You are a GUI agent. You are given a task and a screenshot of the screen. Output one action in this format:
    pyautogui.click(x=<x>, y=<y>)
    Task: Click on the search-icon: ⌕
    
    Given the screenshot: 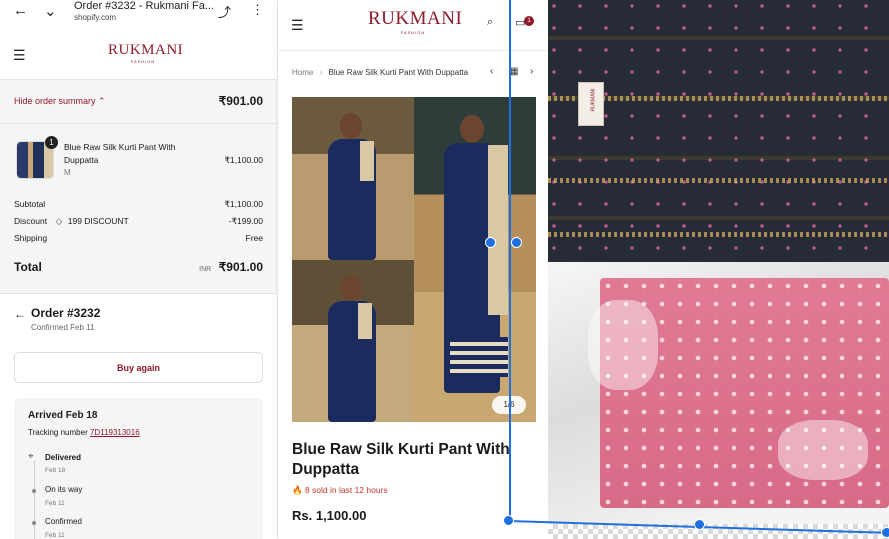 What is the action you would take?
    pyautogui.click(x=490, y=22)
    